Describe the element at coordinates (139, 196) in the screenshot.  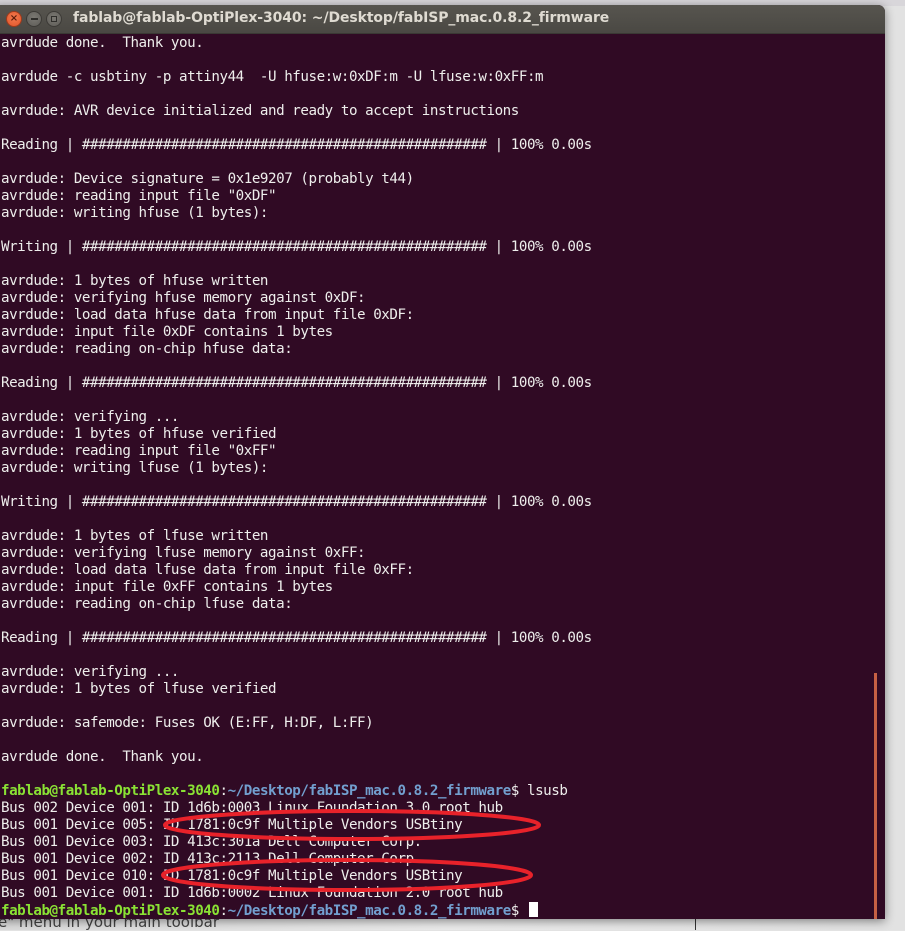
I see `output-line: avrdude: reading input file "0xDF"` at that location.